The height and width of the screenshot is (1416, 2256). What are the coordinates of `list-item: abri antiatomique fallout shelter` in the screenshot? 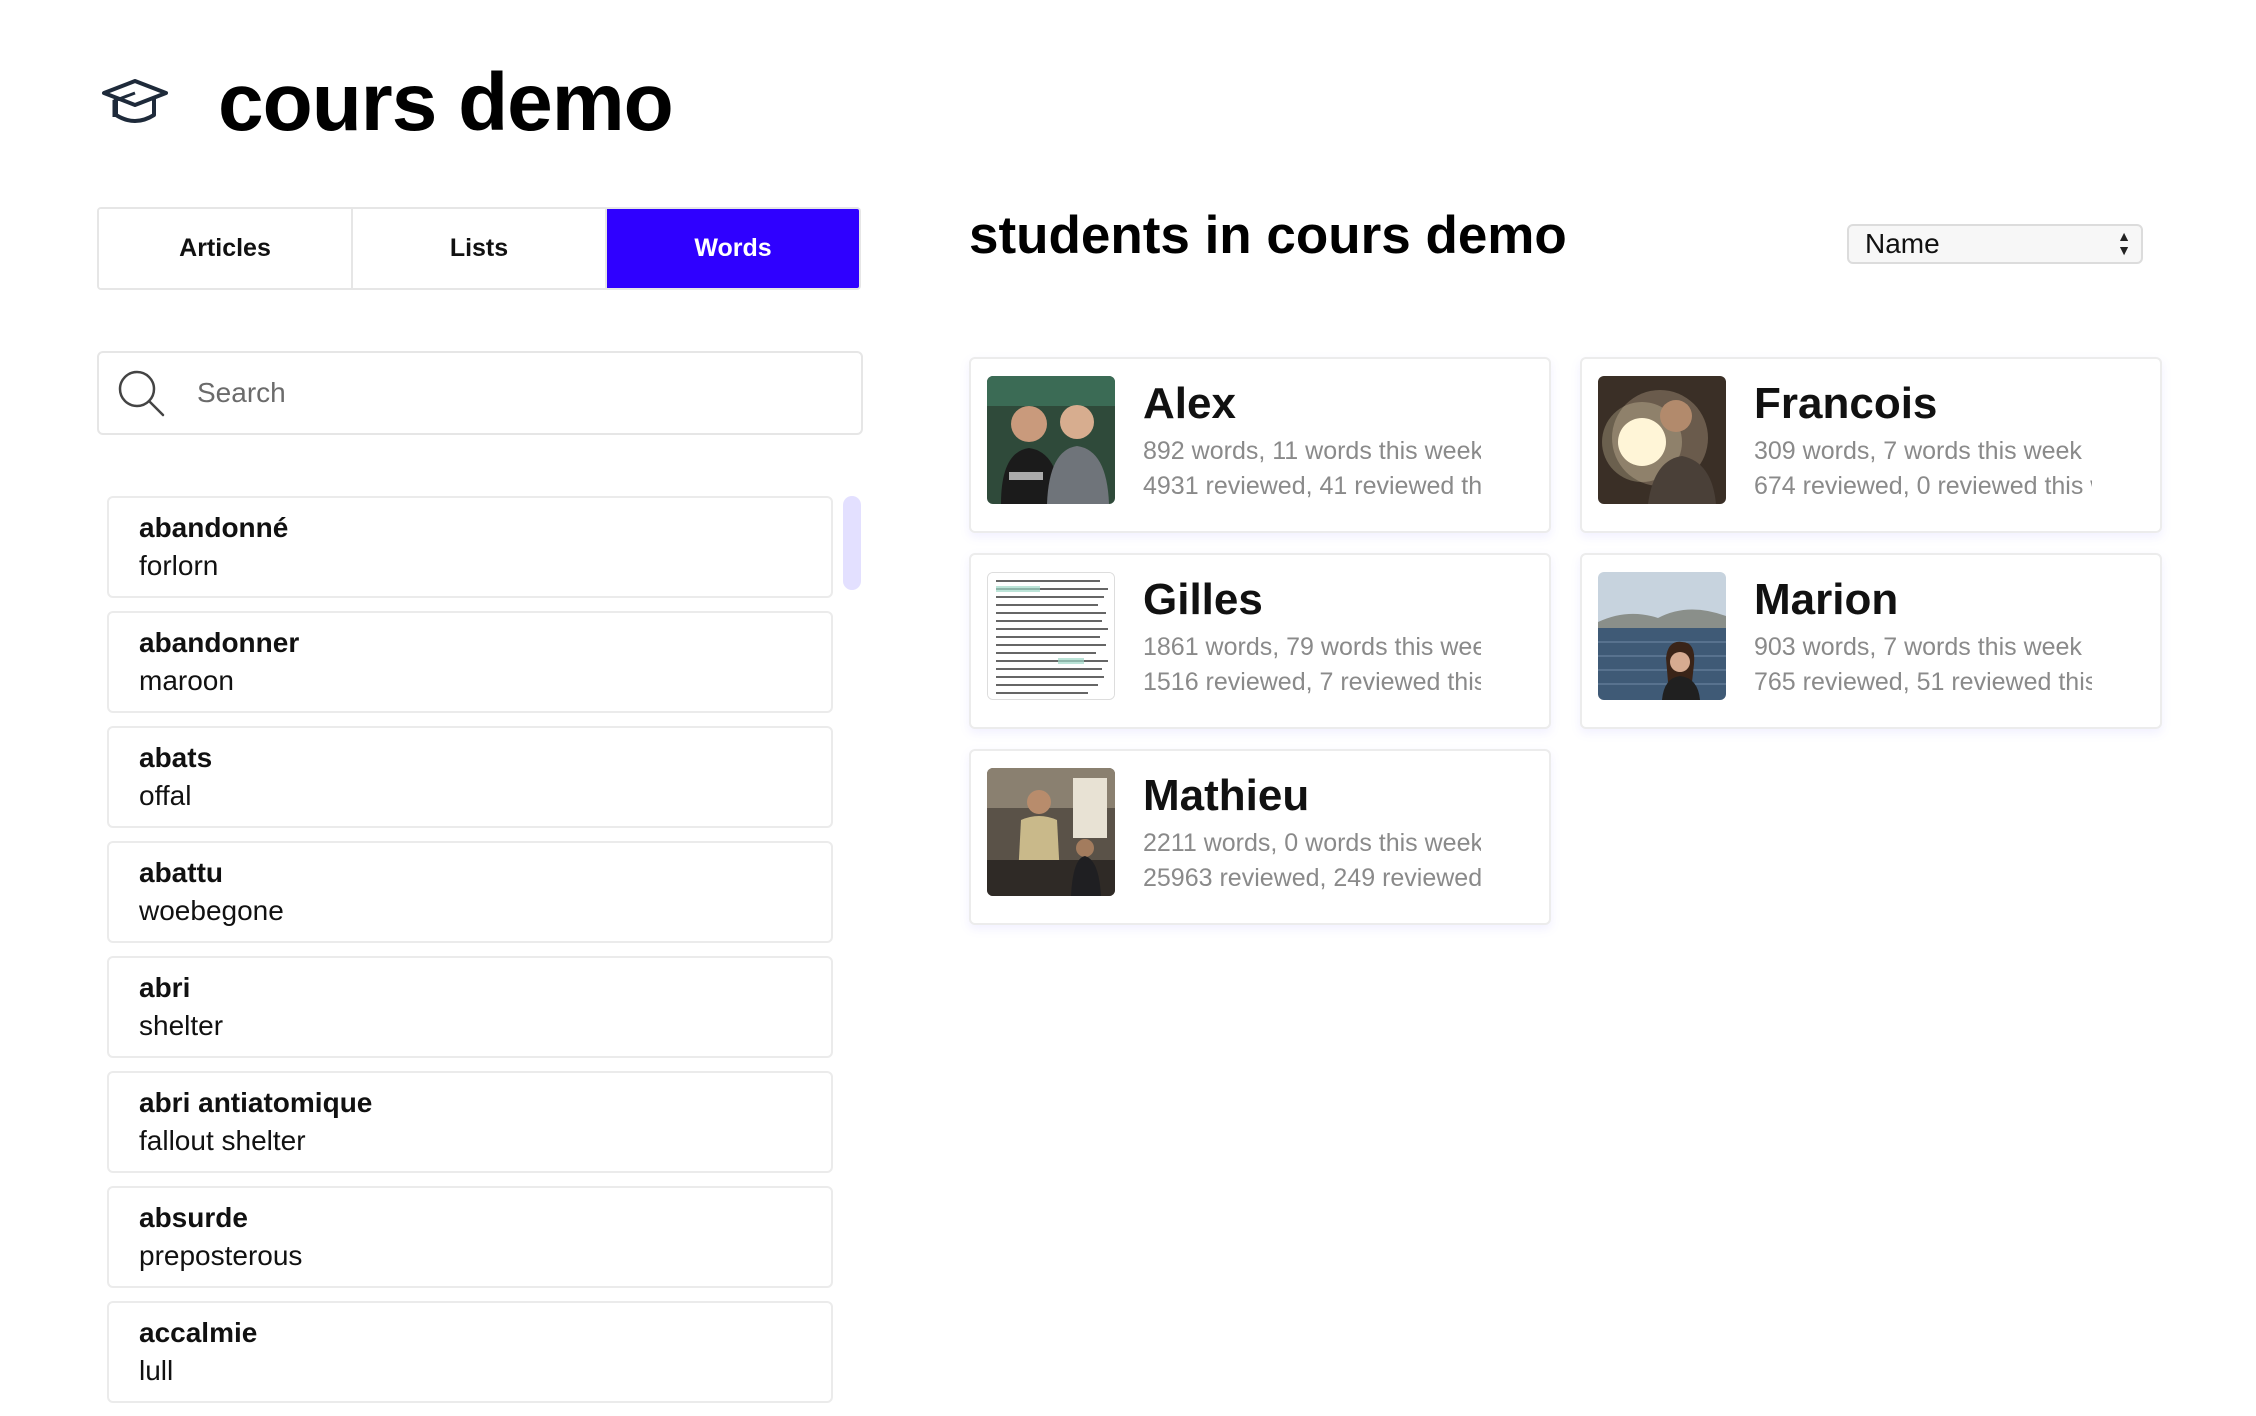 It's located at (470, 1122).